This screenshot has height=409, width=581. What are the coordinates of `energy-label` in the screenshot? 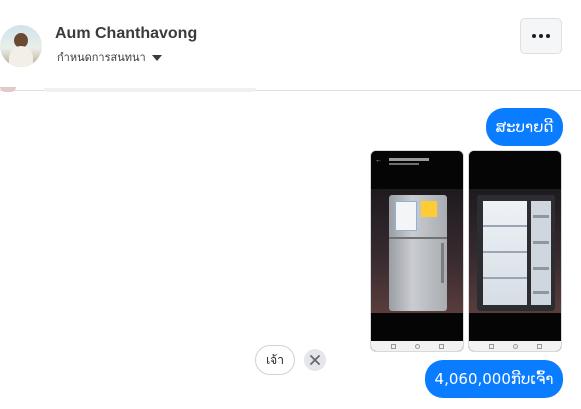 It's located at (406, 216).